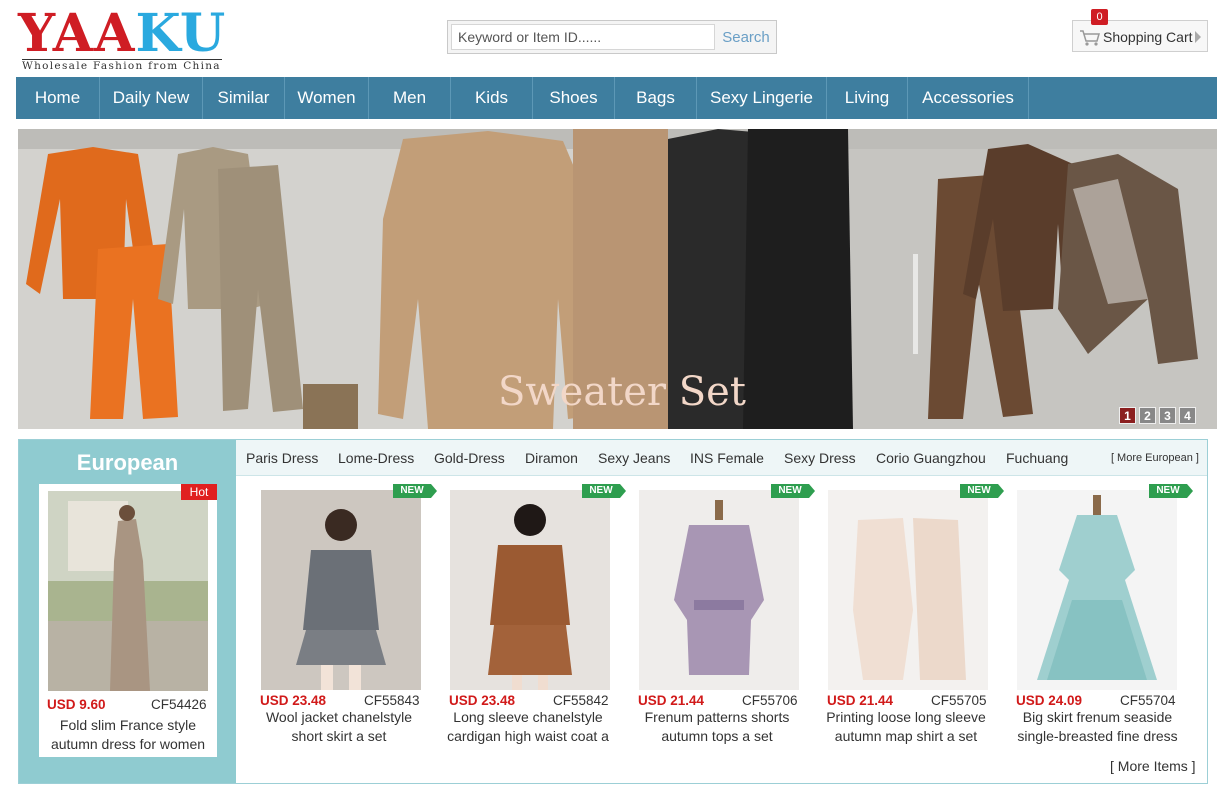 The width and height of the screenshot is (1217, 789). I want to click on product-title-line1: Frenum patterns shorts, so click(717, 717).